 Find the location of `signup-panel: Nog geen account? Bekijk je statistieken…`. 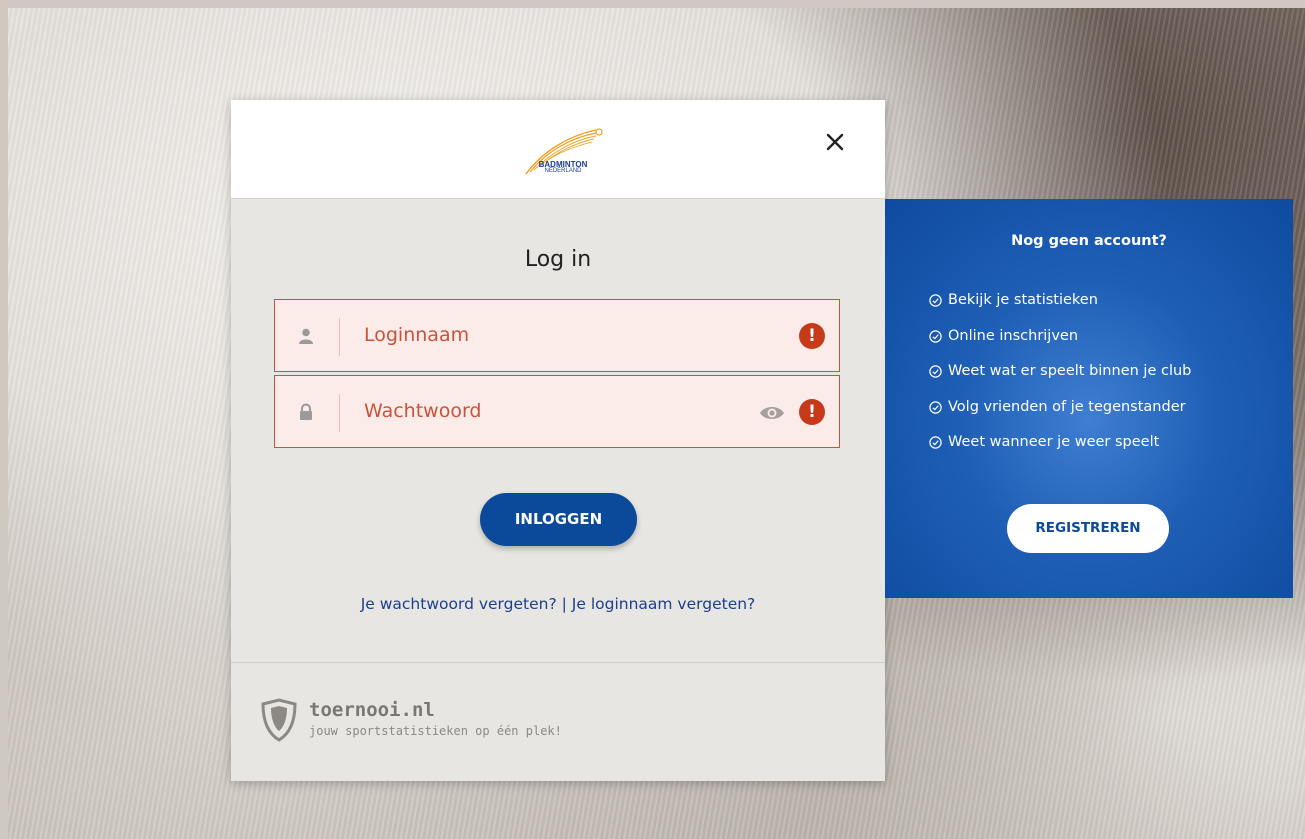

signup-panel: Nog geen account? Bekijk je statistieken… is located at coordinates (1089, 398).